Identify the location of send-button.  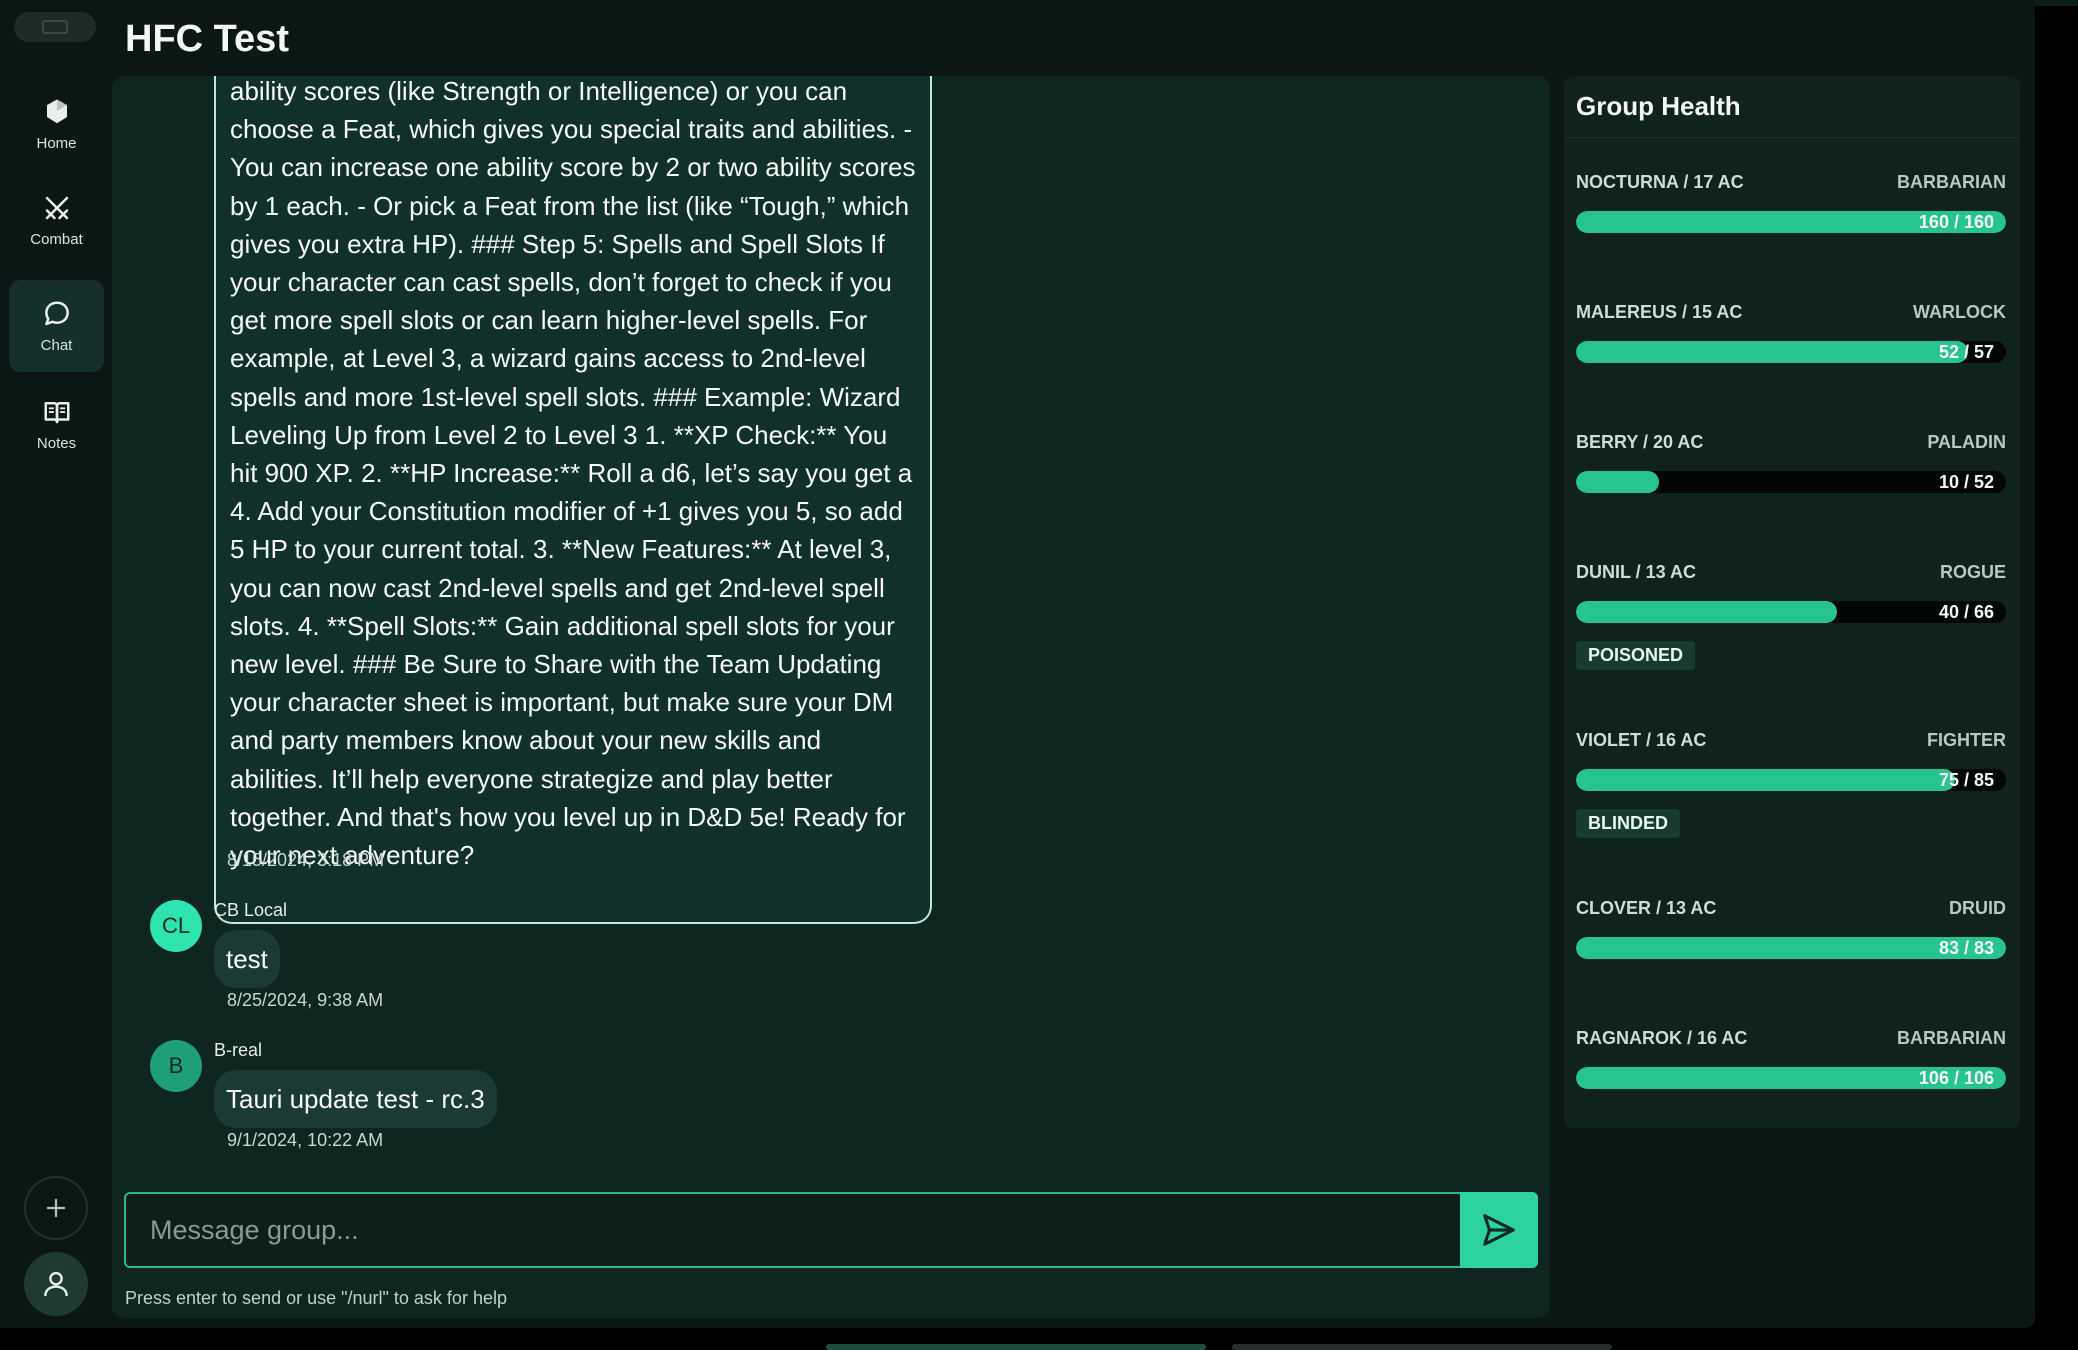
(1499, 1230).